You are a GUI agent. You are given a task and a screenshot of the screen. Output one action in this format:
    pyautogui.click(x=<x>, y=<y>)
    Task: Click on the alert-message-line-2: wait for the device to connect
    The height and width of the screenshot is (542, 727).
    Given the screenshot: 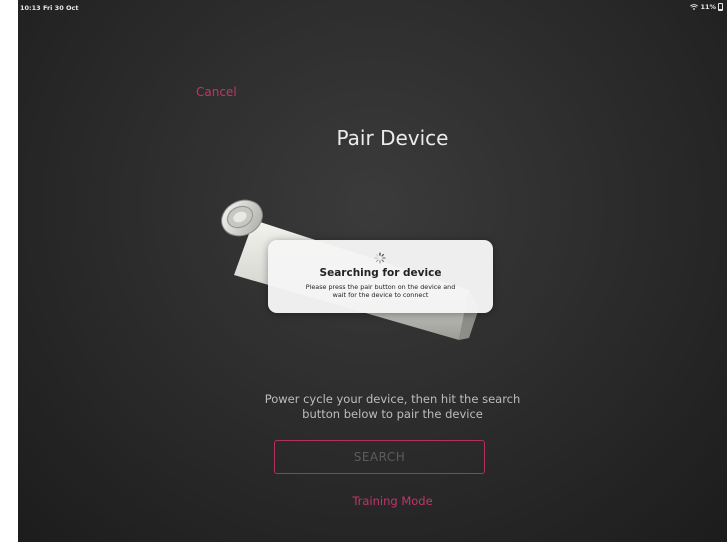 What is the action you would take?
    pyautogui.click(x=380, y=295)
    